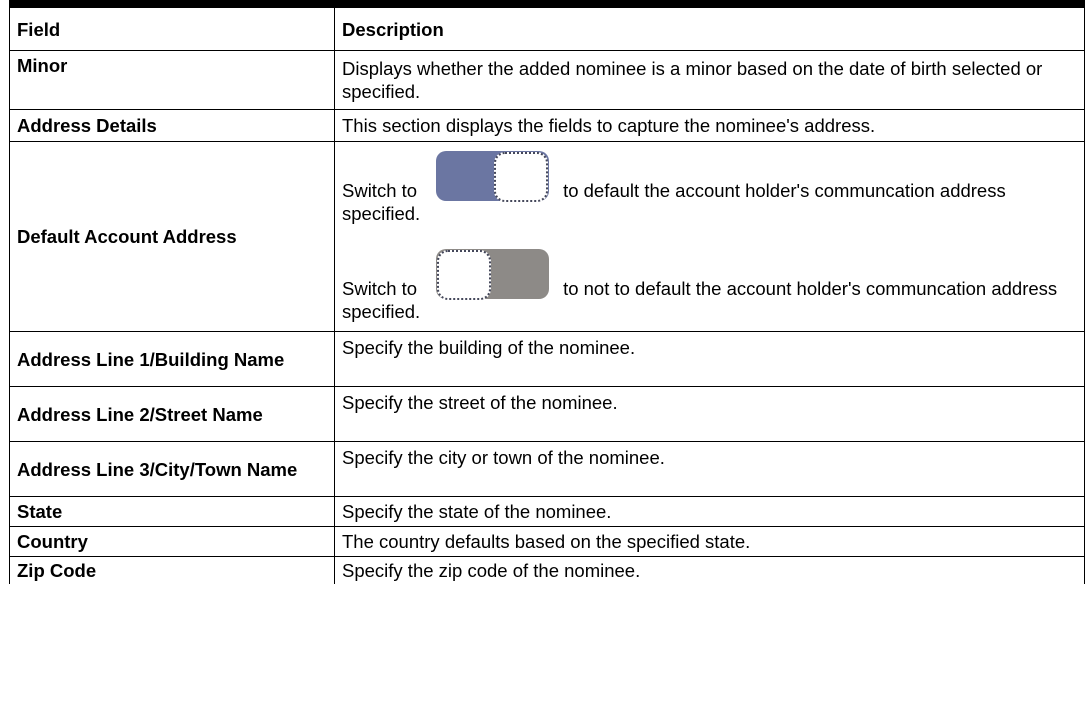  What do you see at coordinates (172, 414) in the screenshot?
I see `field-name: Address Line 2/Street Name` at bounding box center [172, 414].